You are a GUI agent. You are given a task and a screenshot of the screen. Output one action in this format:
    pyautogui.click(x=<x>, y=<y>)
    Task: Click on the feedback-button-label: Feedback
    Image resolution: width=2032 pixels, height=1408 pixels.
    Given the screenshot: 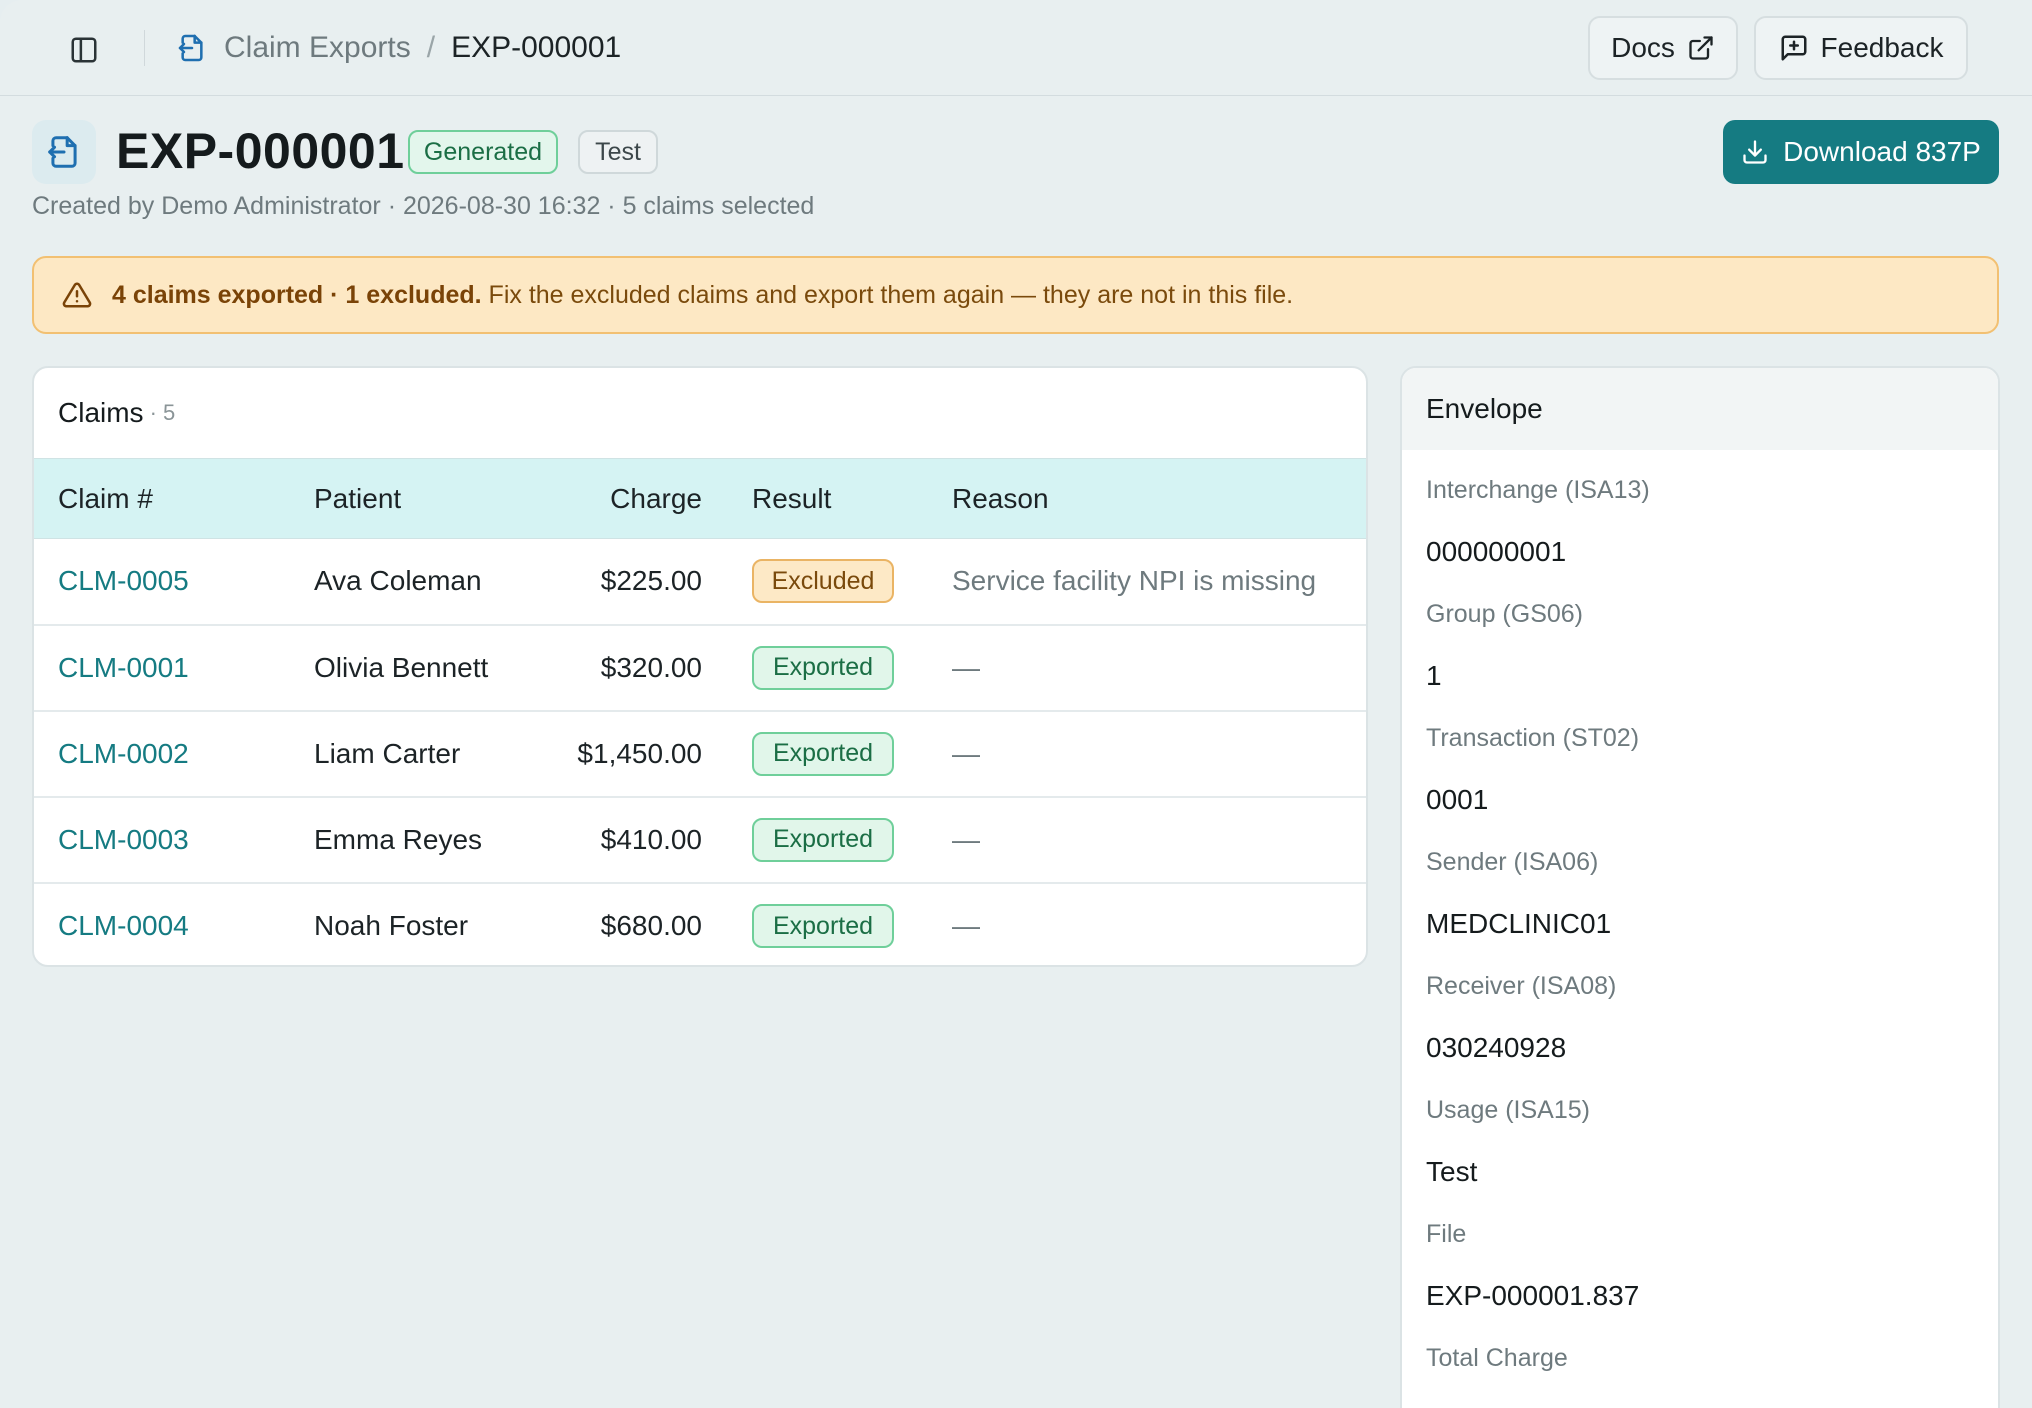 What is the action you would take?
    pyautogui.click(x=1882, y=47)
    